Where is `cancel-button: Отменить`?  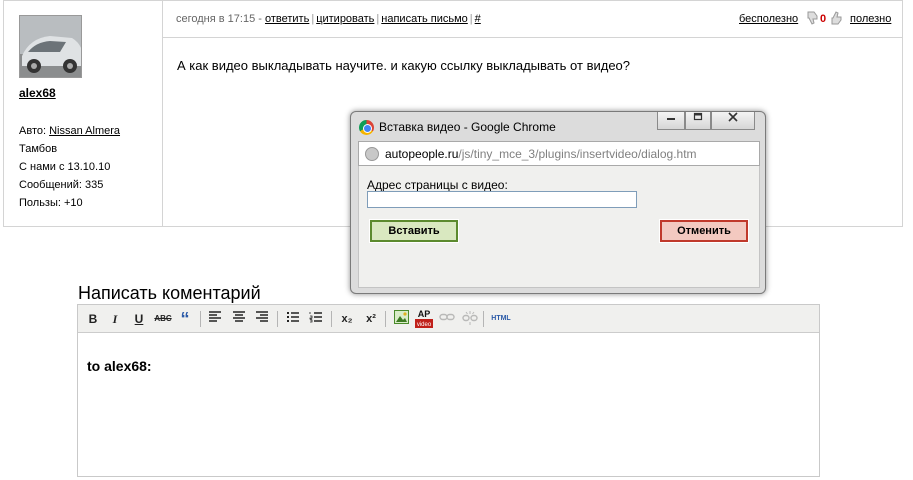 cancel-button: Отменить is located at coordinates (704, 231).